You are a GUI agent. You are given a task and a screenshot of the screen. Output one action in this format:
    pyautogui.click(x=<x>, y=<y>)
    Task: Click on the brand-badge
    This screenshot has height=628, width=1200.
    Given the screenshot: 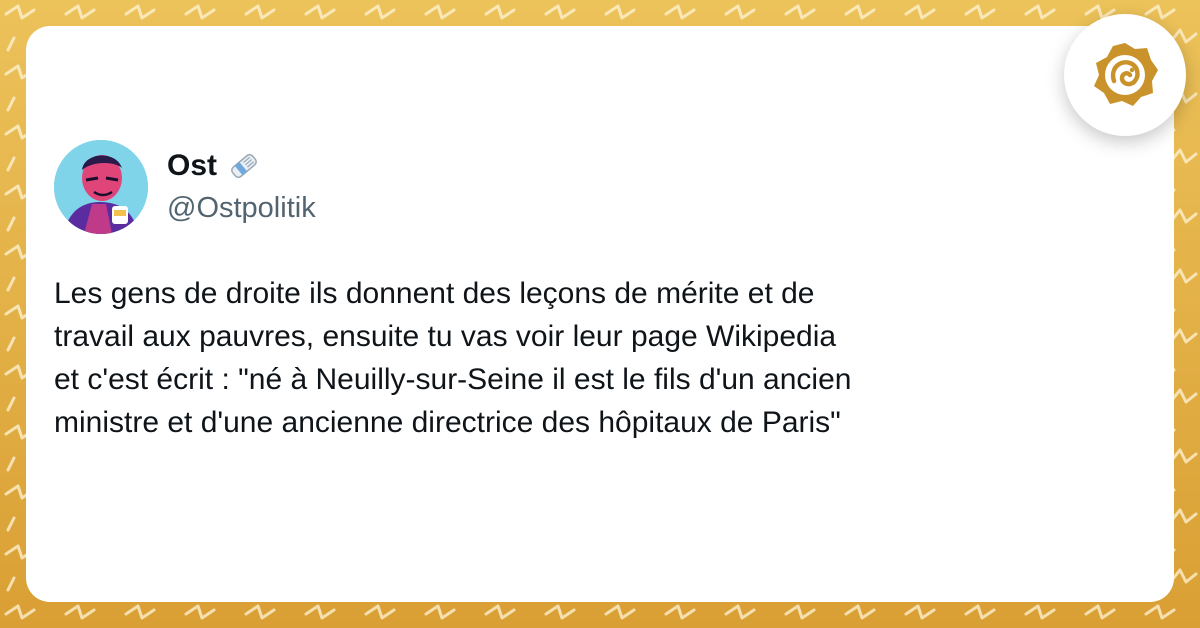 What is the action you would take?
    pyautogui.click(x=1125, y=75)
    